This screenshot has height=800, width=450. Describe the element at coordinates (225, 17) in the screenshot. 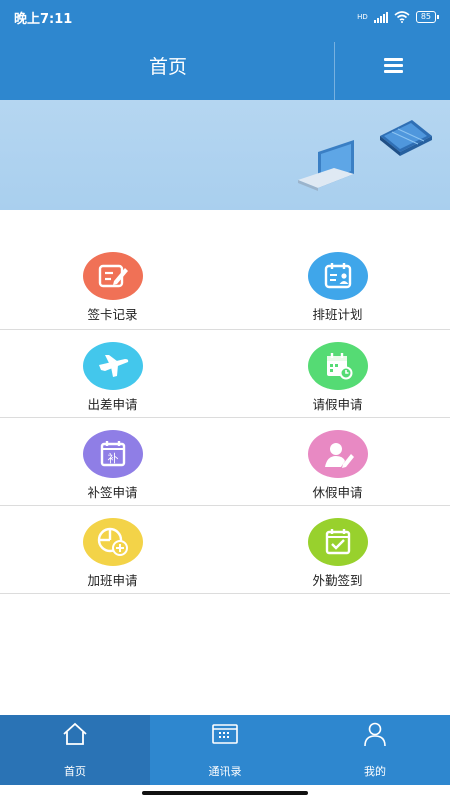

I see `status-bar: 晚上7:11 HD 85` at that location.